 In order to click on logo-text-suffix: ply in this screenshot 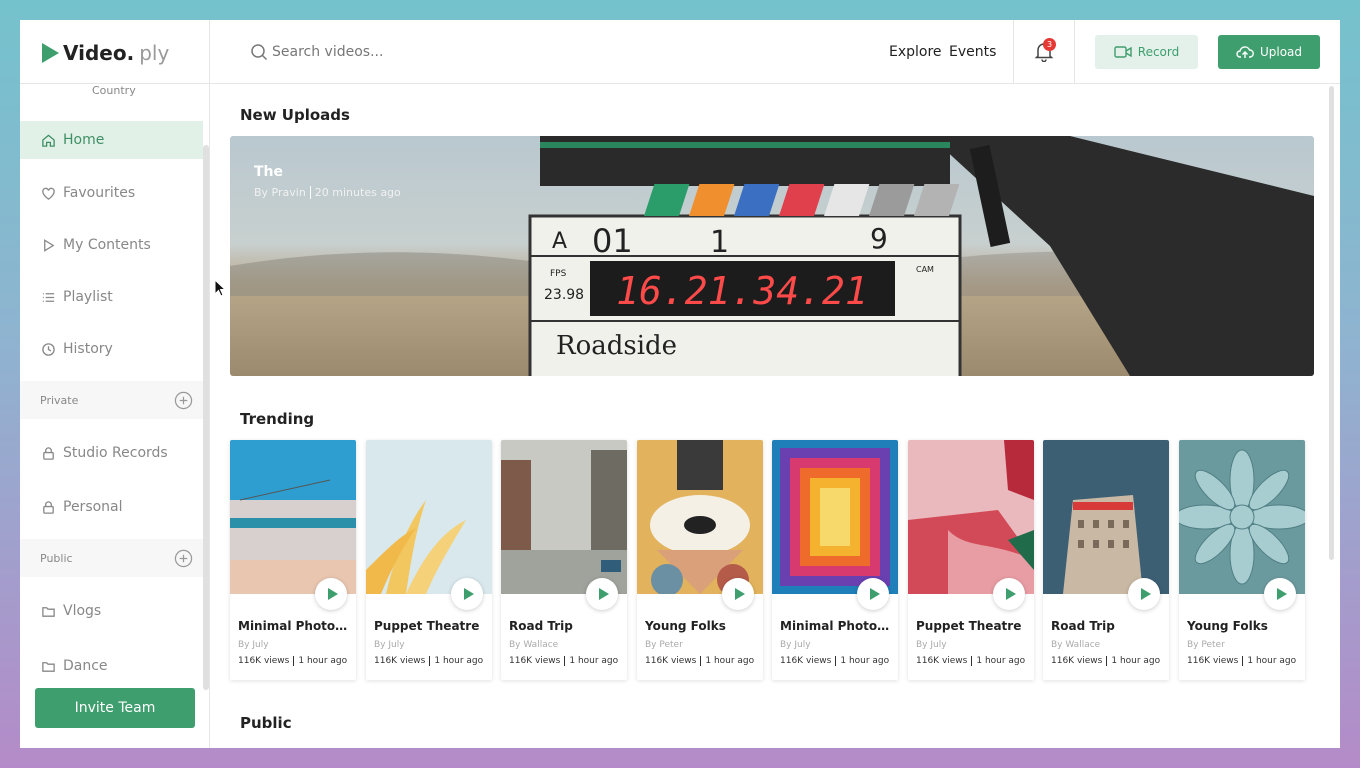, I will do `click(154, 53)`.